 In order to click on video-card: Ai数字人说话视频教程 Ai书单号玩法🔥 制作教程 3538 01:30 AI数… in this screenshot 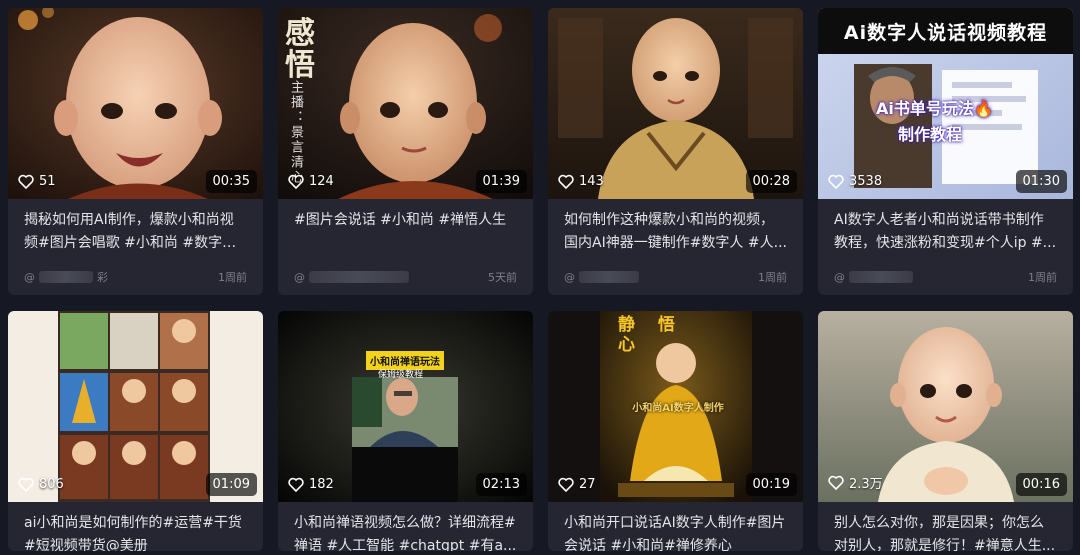, I will do `click(945, 151)`.